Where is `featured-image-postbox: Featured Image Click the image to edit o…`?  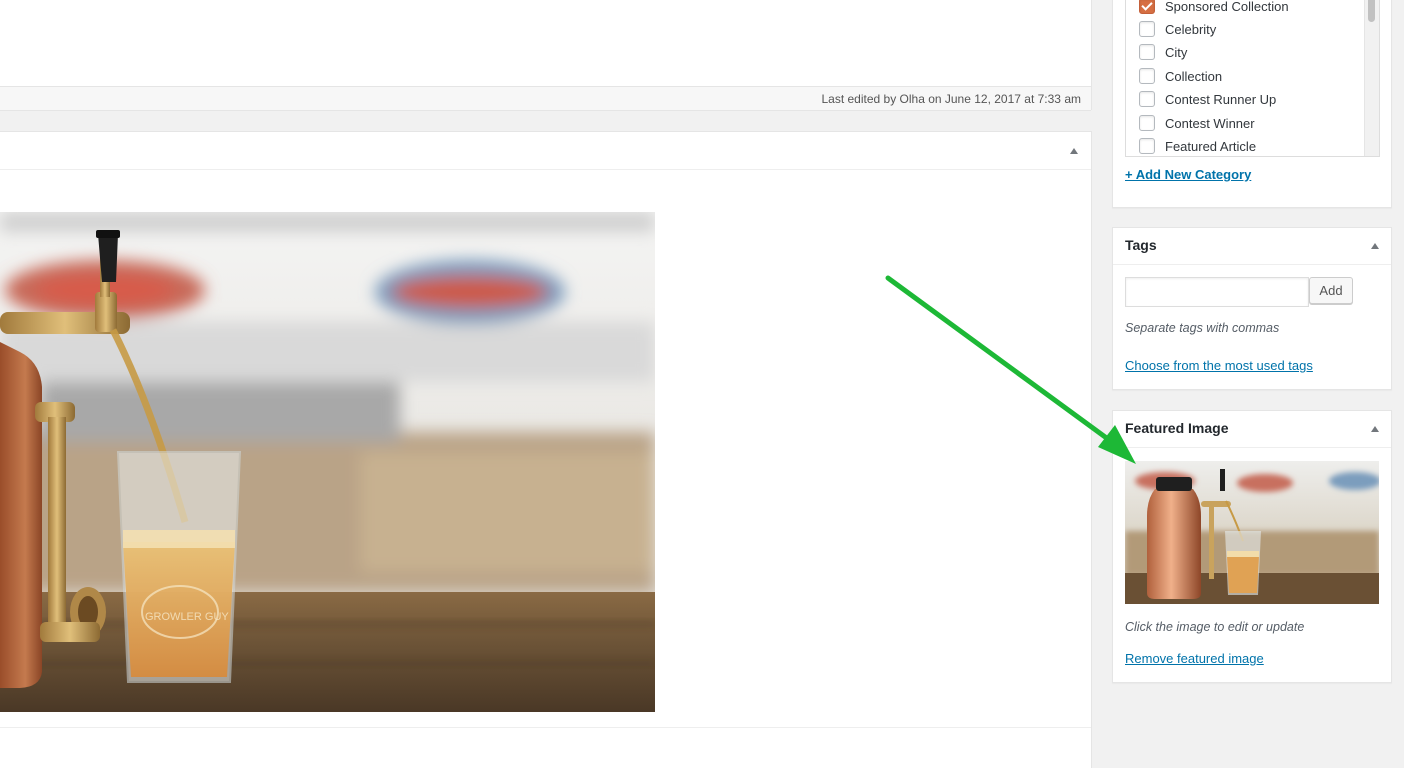
featured-image-postbox: Featured Image Click the image to edit o… is located at coordinates (1252, 546).